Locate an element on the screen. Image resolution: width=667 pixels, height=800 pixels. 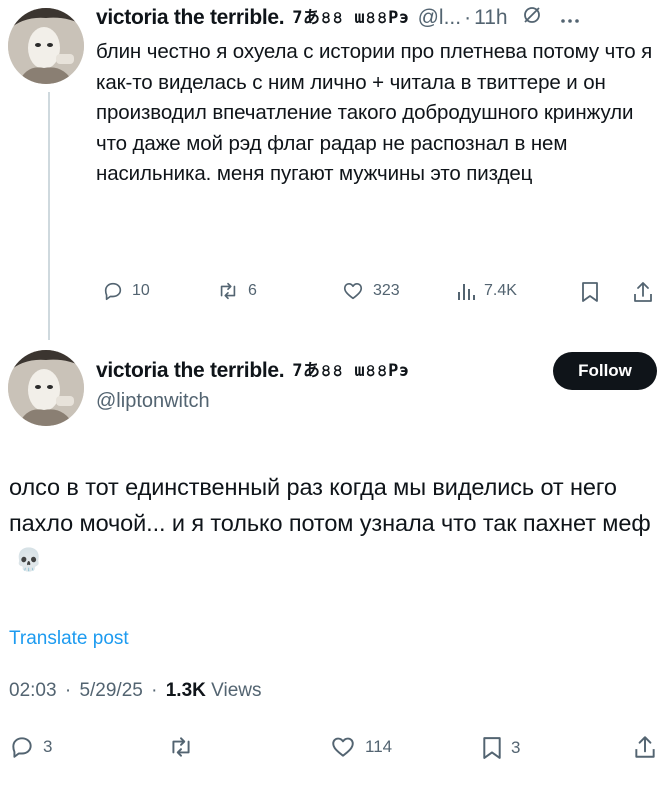
reply-count: 10 is located at coordinates (141, 290).